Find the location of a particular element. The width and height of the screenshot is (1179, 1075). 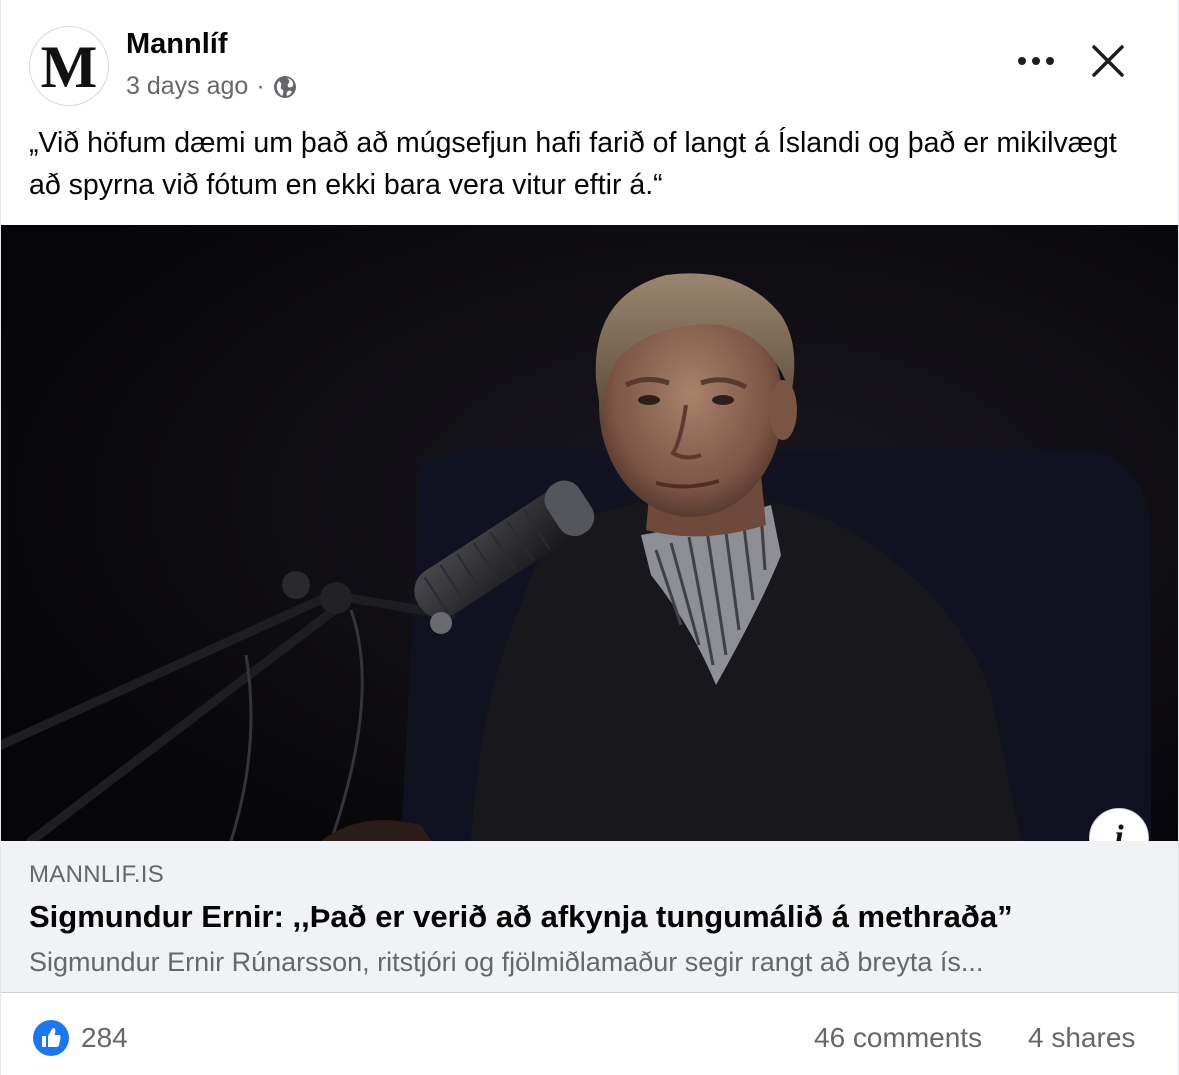

like-icon is located at coordinates (51, 1038).